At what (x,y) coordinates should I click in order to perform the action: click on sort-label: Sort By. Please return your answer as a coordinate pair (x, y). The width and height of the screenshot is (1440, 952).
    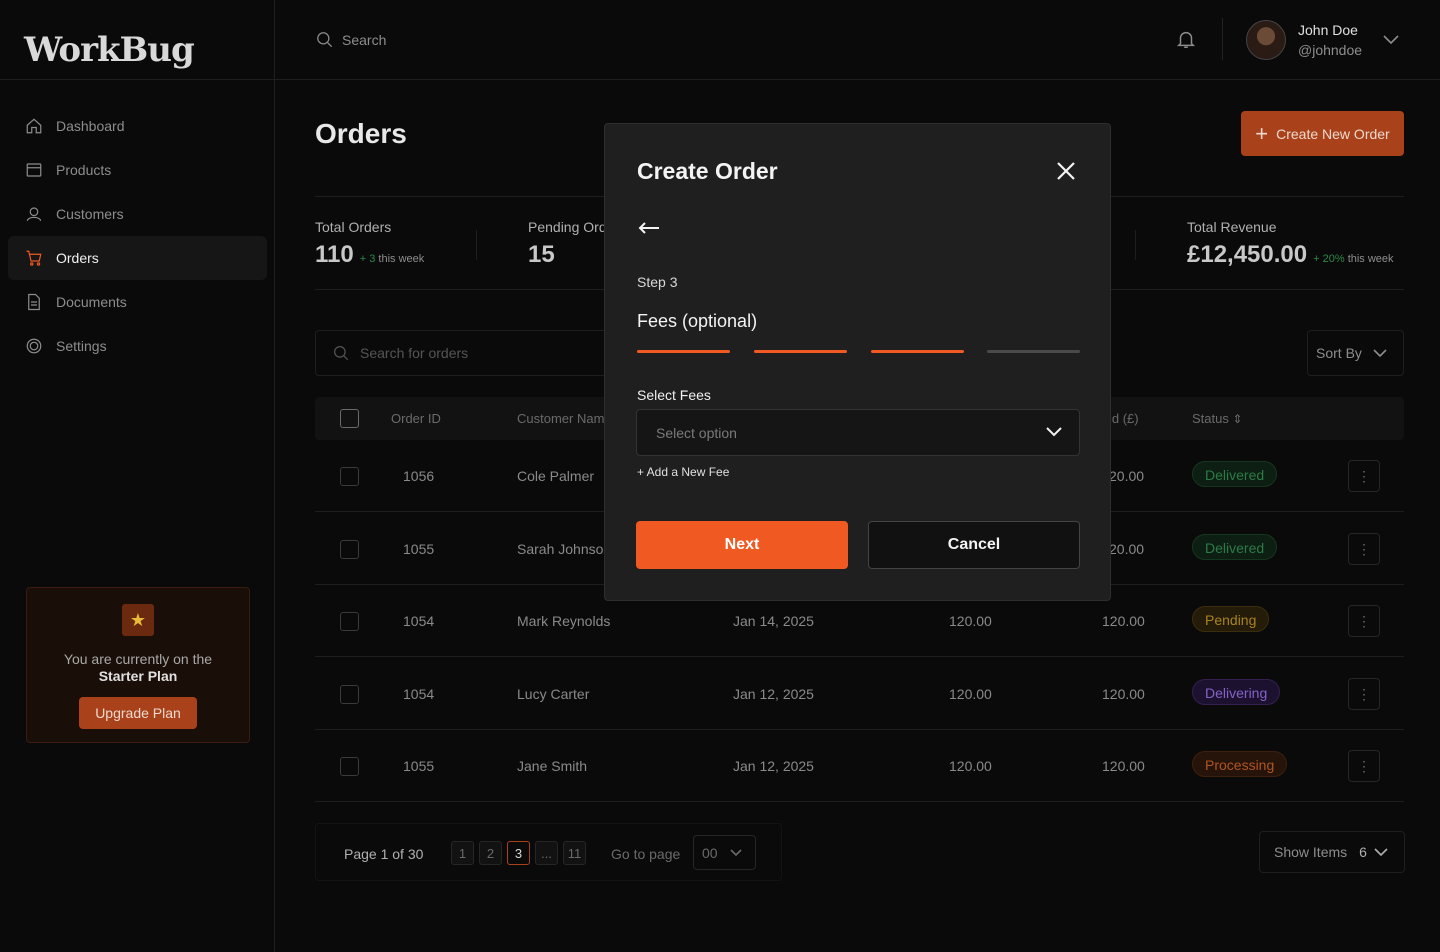
    Looking at the image, I should click on (1339, 353).